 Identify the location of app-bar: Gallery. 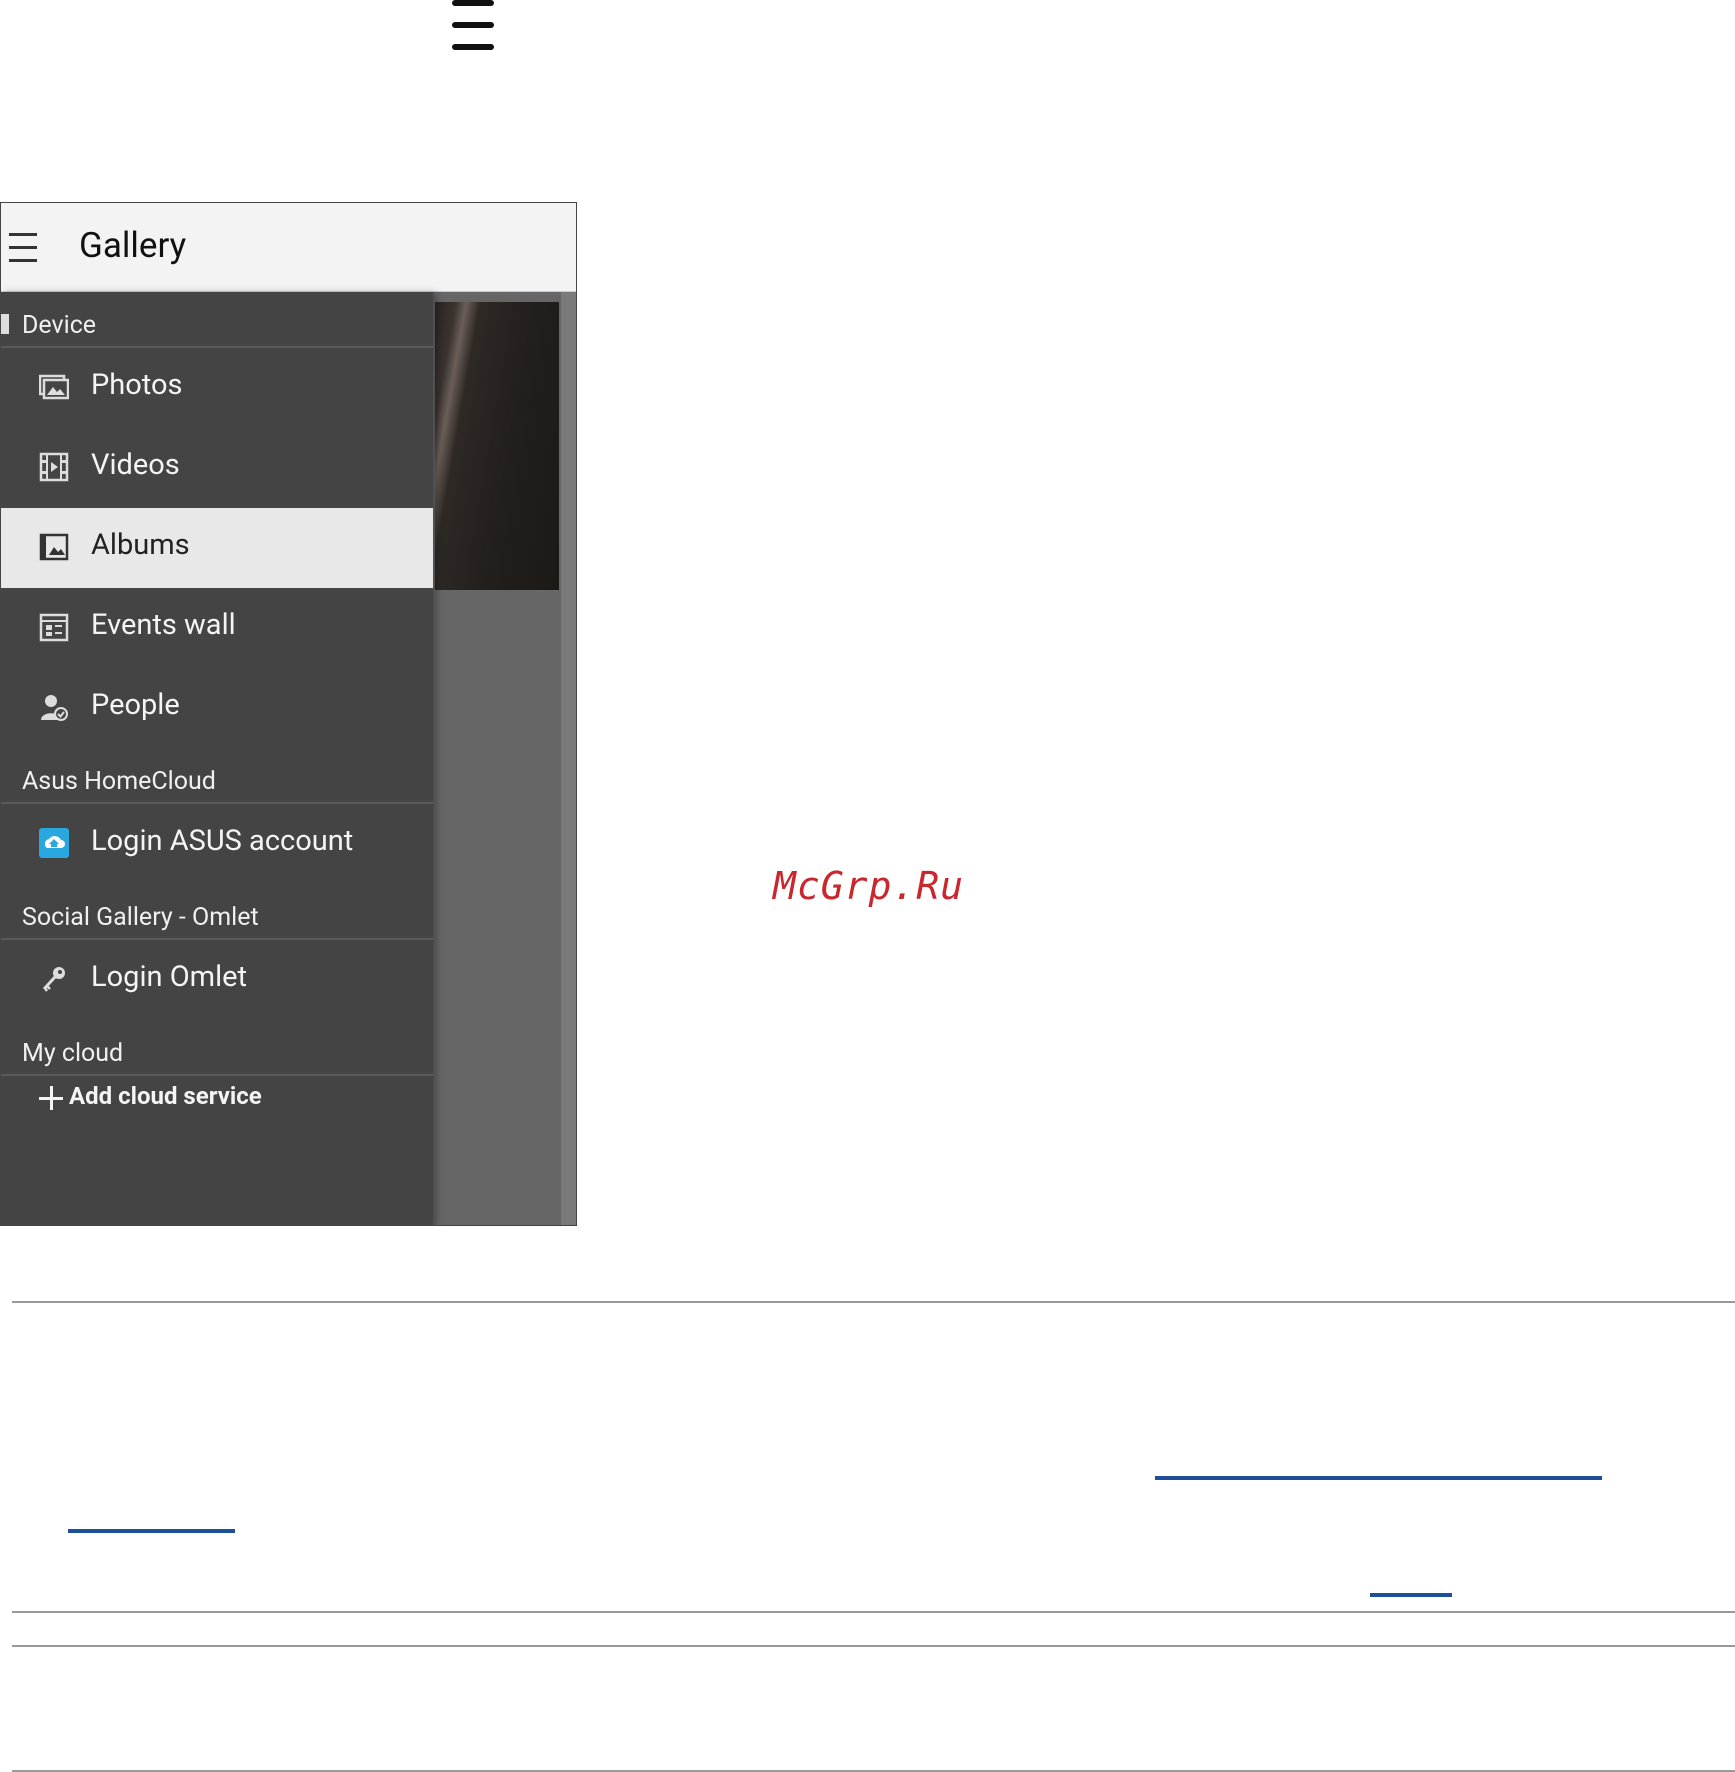
(288, 247).